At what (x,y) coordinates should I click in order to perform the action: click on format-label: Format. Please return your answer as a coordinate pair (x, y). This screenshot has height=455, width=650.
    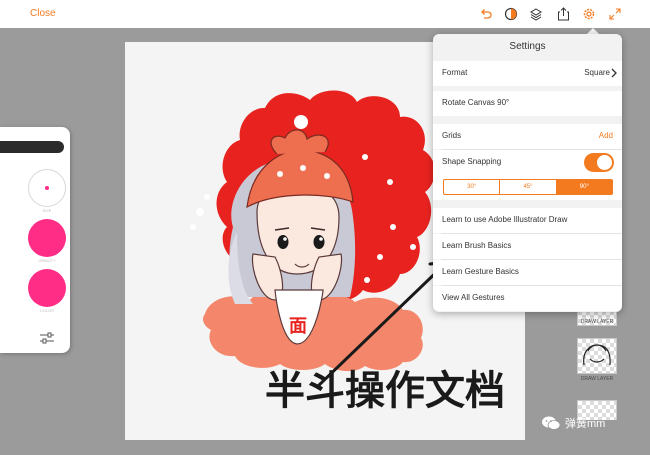
    Looking at the image, I should click on (455, 72).